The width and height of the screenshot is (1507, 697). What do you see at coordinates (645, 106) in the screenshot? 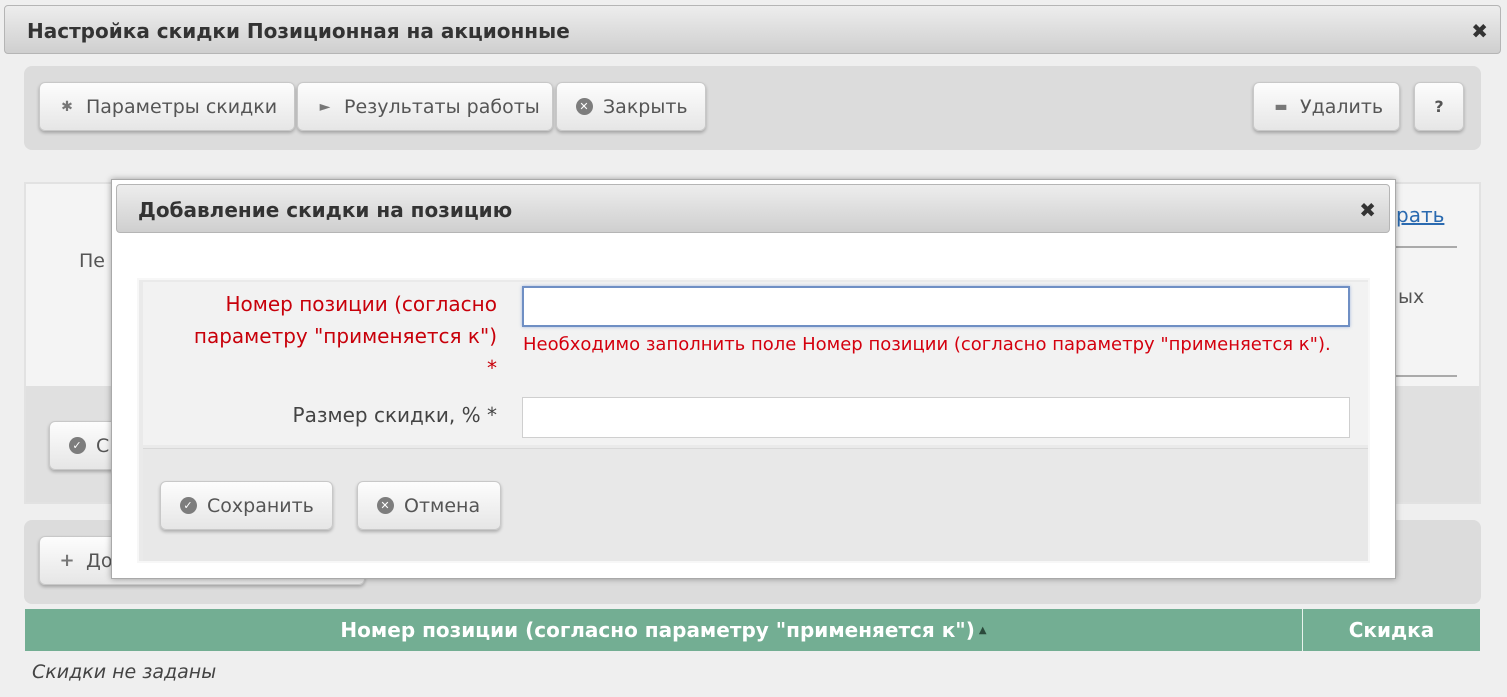
I see `close-button-label: Закрыть` at bounding box center [645, 106].